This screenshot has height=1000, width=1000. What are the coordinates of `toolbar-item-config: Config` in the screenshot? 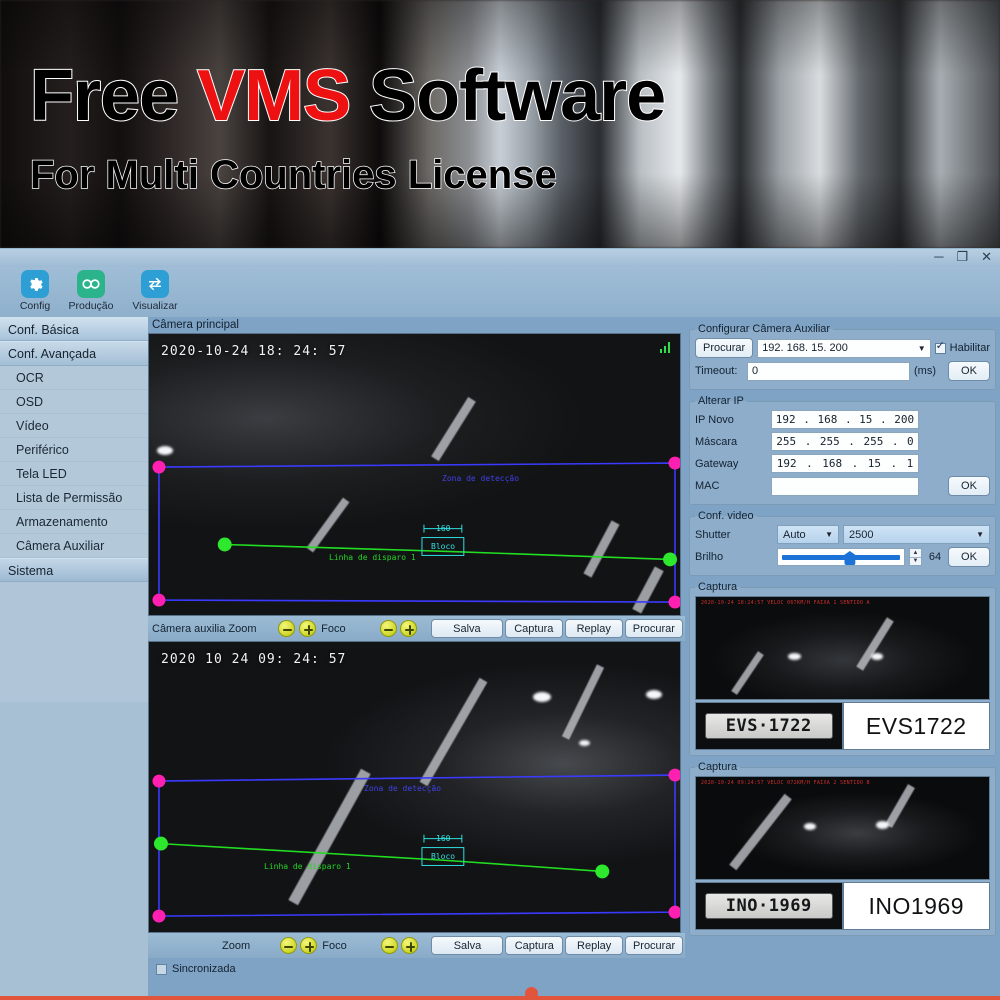 It's located at (35, 291).